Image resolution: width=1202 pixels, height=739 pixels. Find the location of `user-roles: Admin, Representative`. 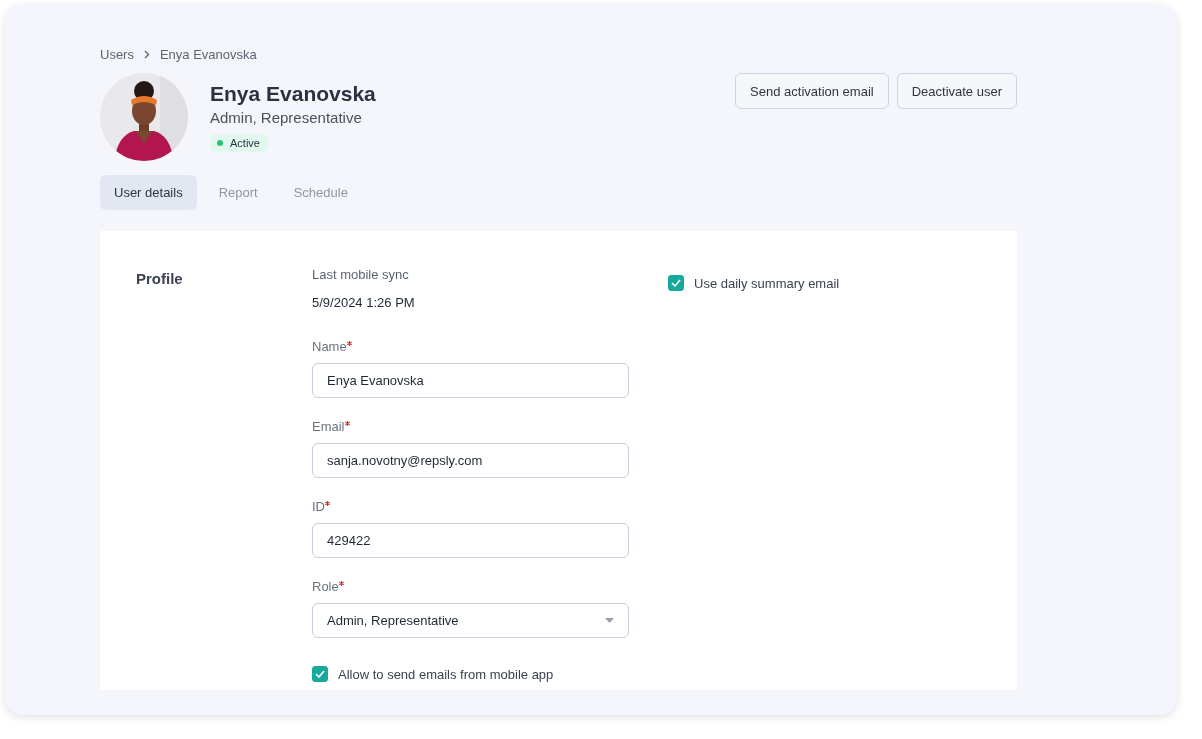

user-roles: Admin, Representative is located at coordinates (286, 117).